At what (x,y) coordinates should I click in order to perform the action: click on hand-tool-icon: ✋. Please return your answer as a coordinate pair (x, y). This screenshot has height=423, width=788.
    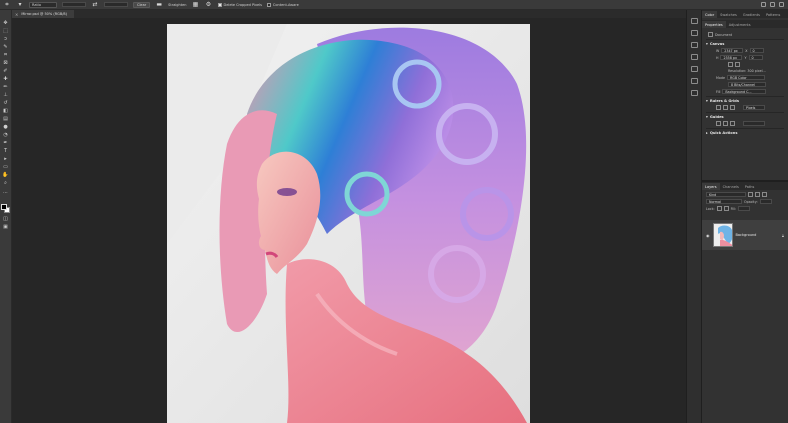
    Looking at the image, I should click on (5, 175).